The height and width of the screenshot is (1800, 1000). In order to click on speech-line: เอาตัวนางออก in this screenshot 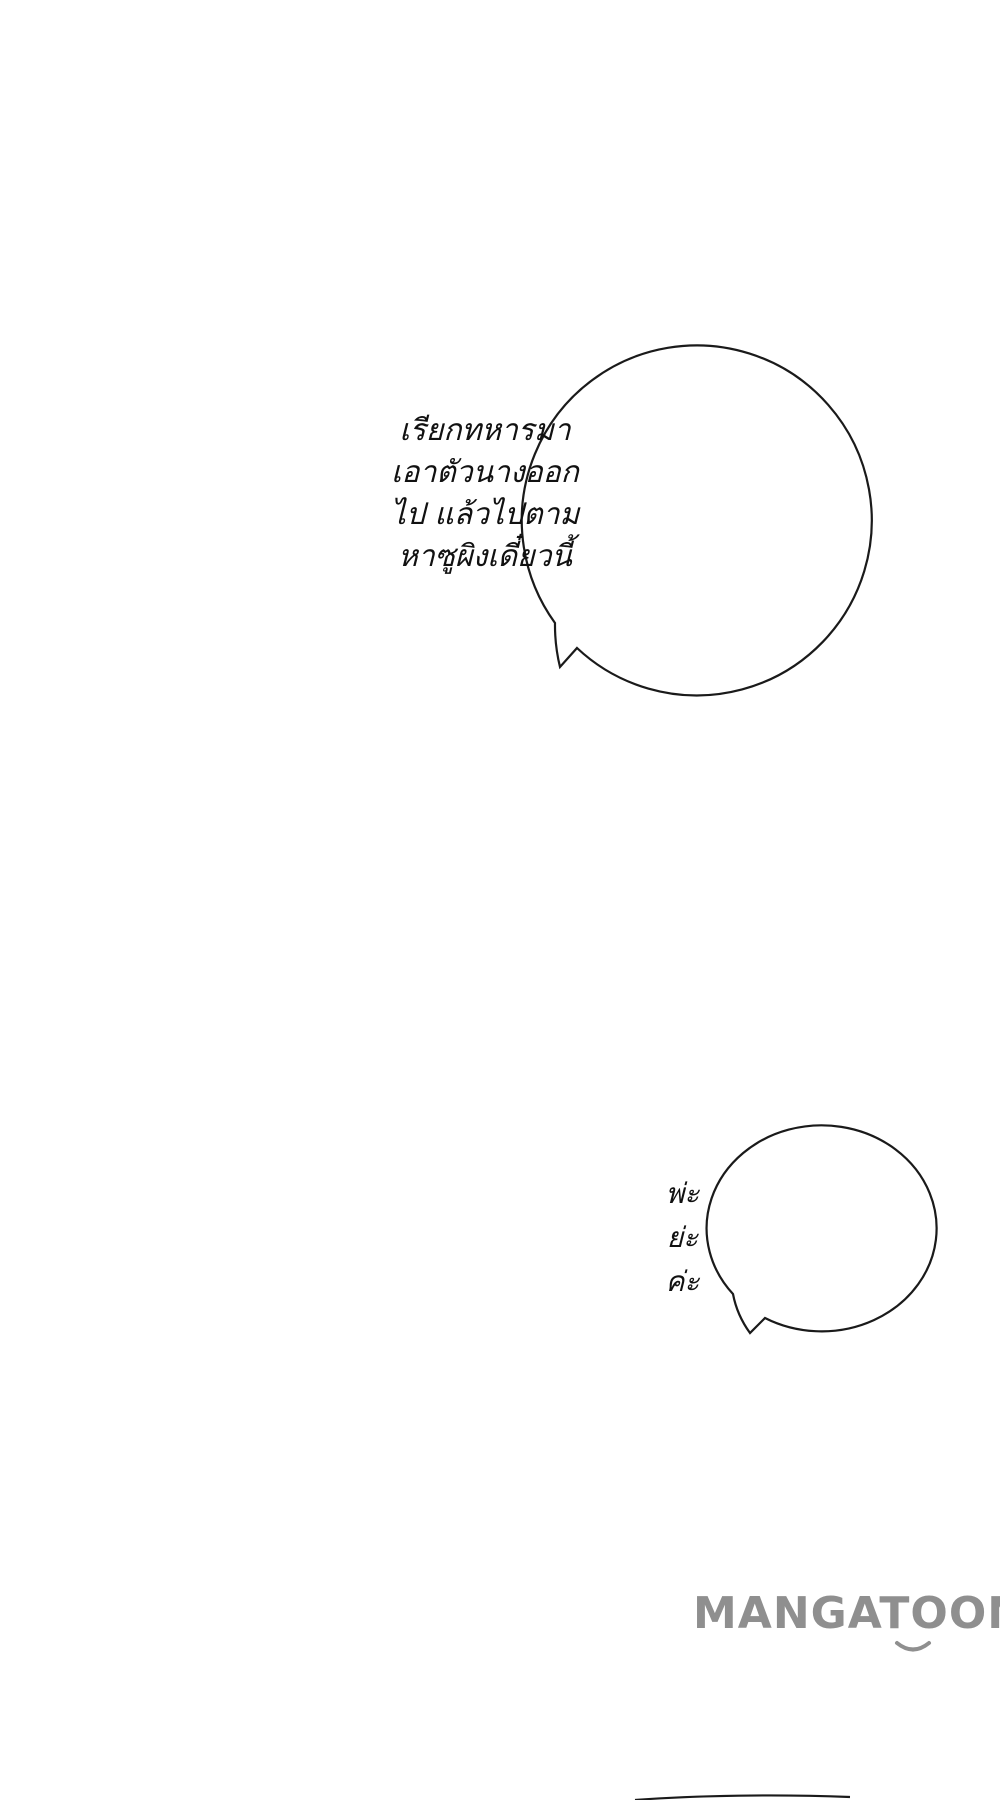, I will do `click(485, 472)`.